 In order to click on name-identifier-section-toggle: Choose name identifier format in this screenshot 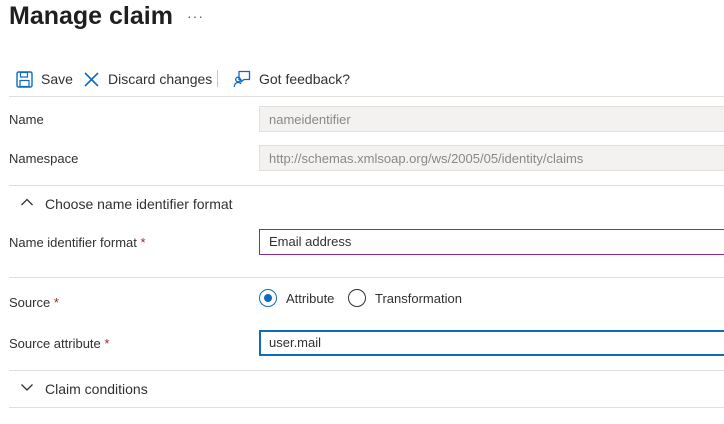, I will do `click(126, 203)`.